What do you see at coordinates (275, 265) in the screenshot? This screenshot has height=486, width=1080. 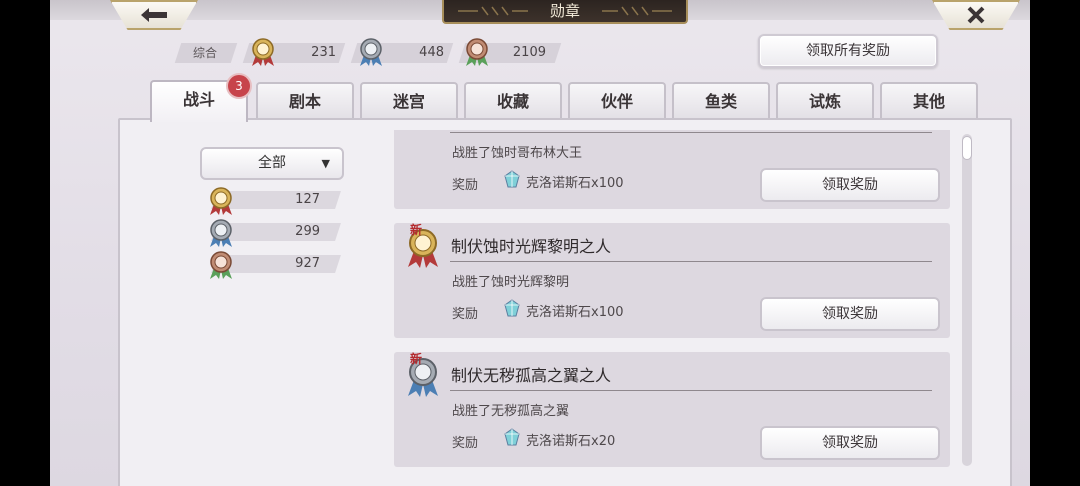 I see `bronze-count-row: 927` at bounding box center [275, 265].